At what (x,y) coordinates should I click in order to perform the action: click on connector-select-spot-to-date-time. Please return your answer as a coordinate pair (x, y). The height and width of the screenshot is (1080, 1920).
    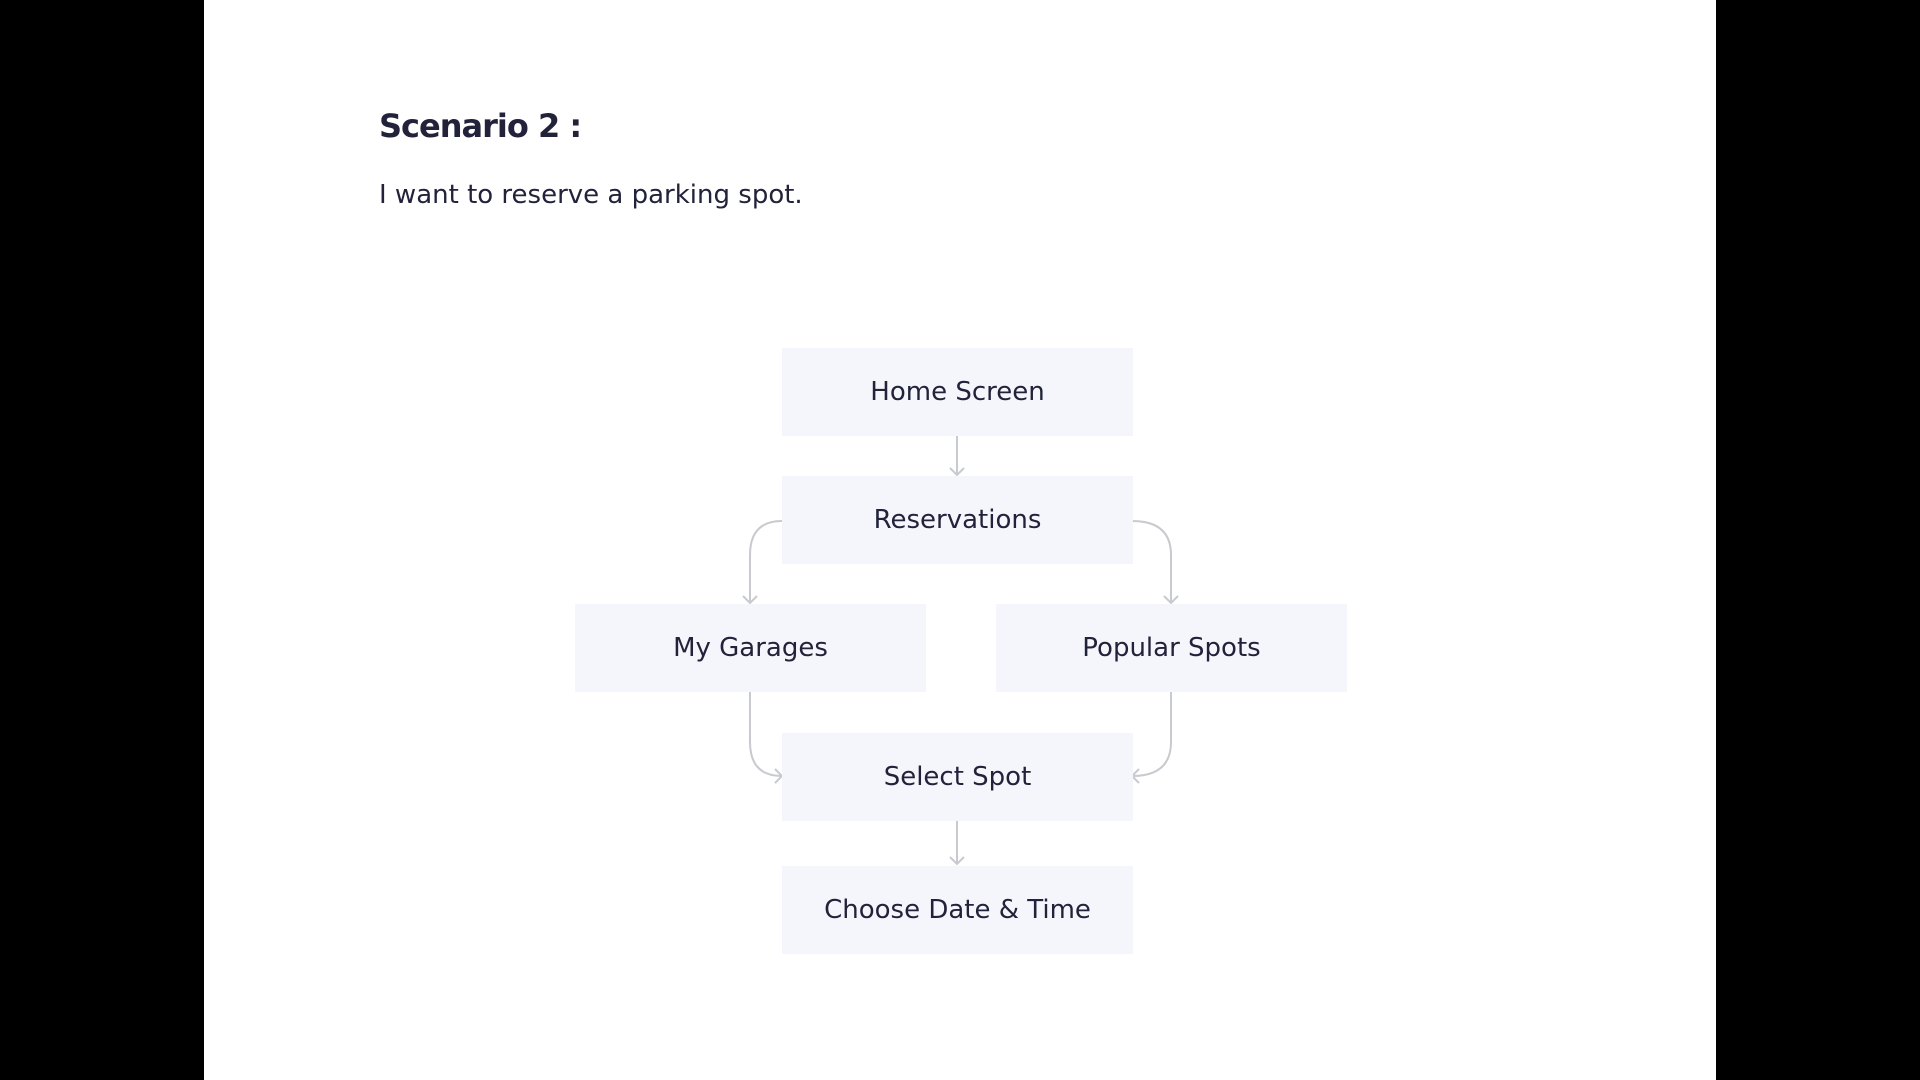
    Looking at the image, I should click on (957, 843).